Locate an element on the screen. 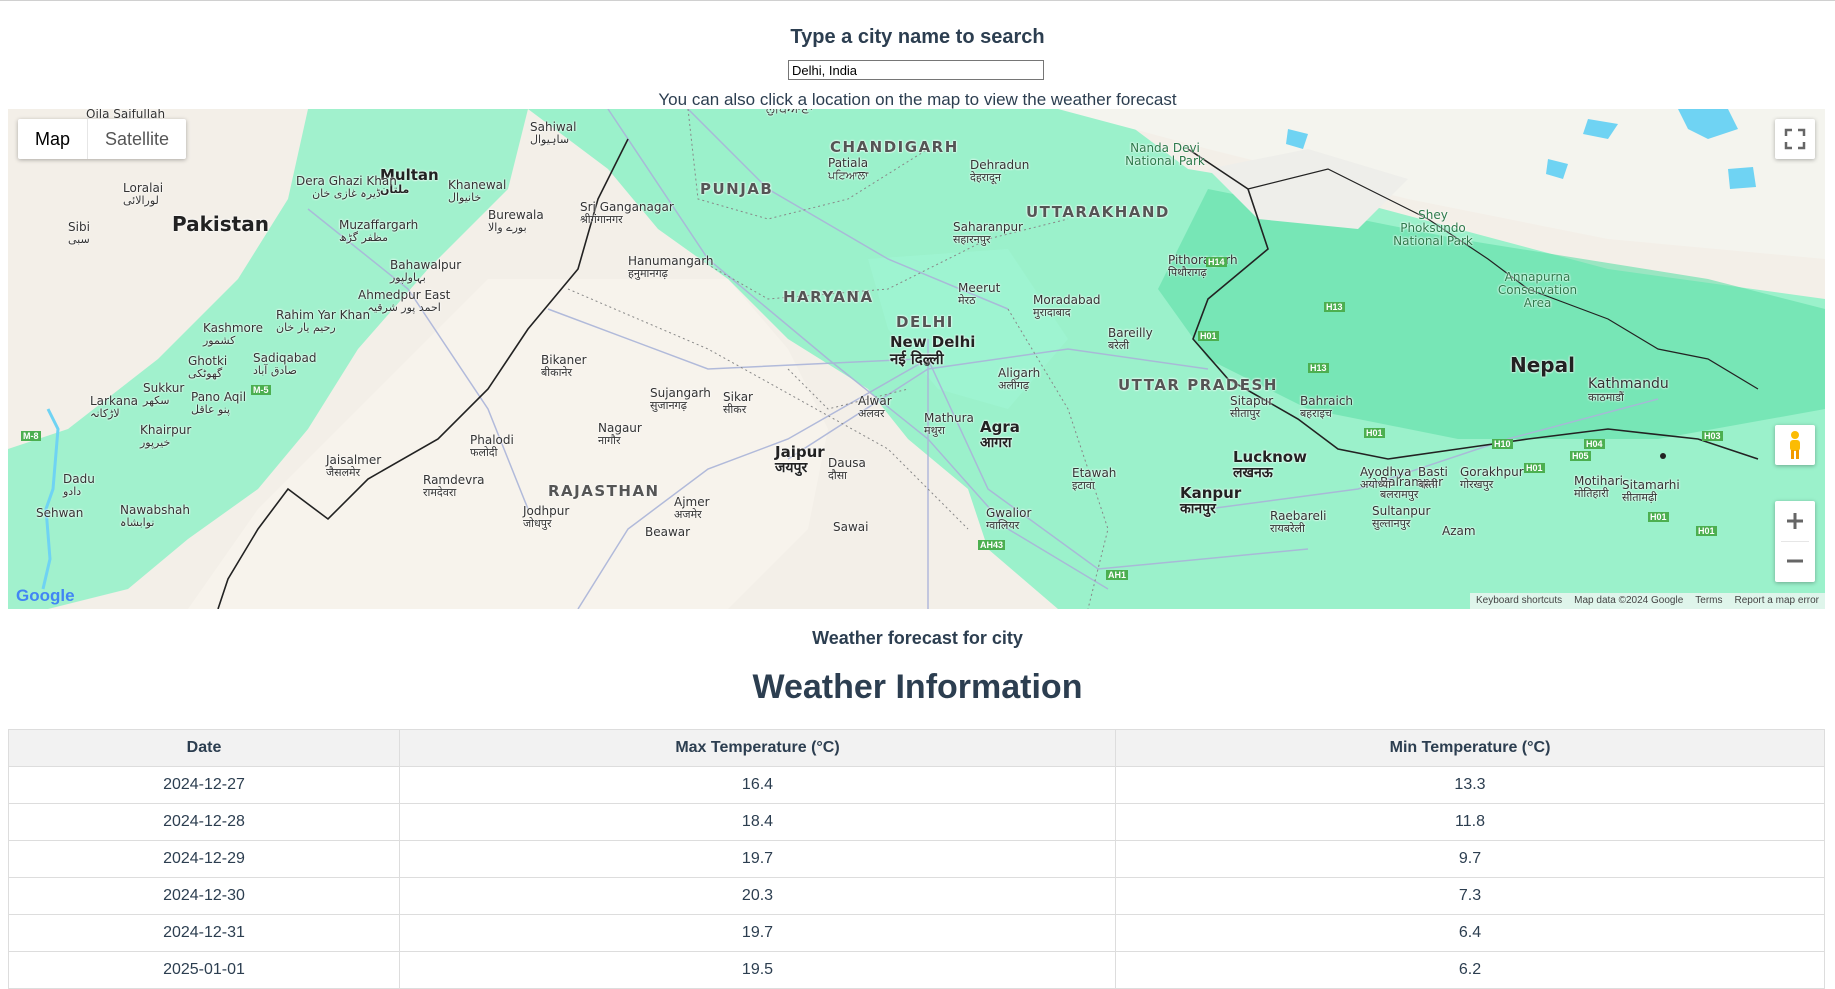 This screenshot has height=989, width=1835. cell-min-temp: 11.8 is located at coordinates (1470, 822).